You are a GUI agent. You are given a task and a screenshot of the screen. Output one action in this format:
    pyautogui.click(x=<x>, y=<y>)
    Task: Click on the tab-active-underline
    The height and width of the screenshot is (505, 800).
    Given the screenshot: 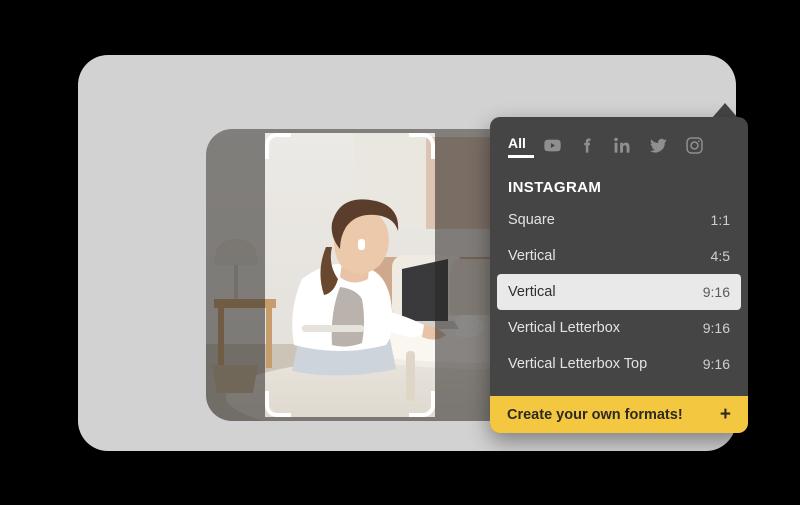 What is the action you would take?
    pyautogui.click(x=521, y=156)
    